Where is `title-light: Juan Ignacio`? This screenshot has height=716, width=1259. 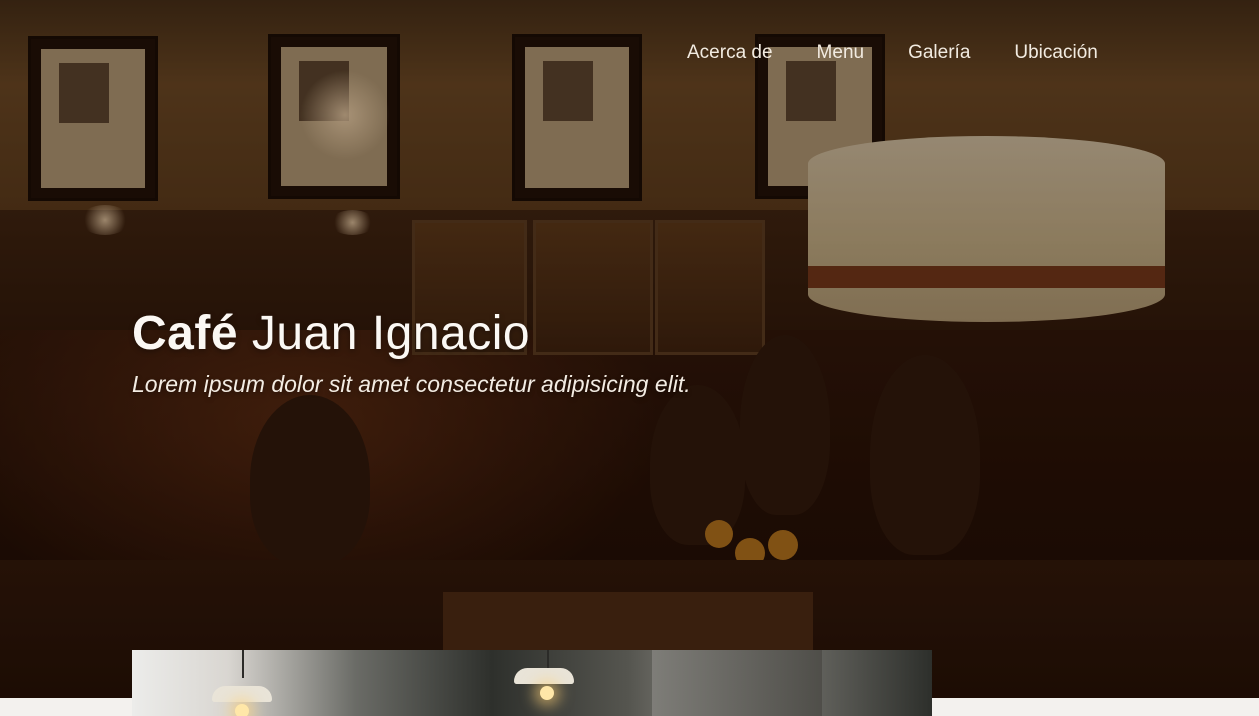 title-light: Juan Ignacio is located at coordinates (391, 333).